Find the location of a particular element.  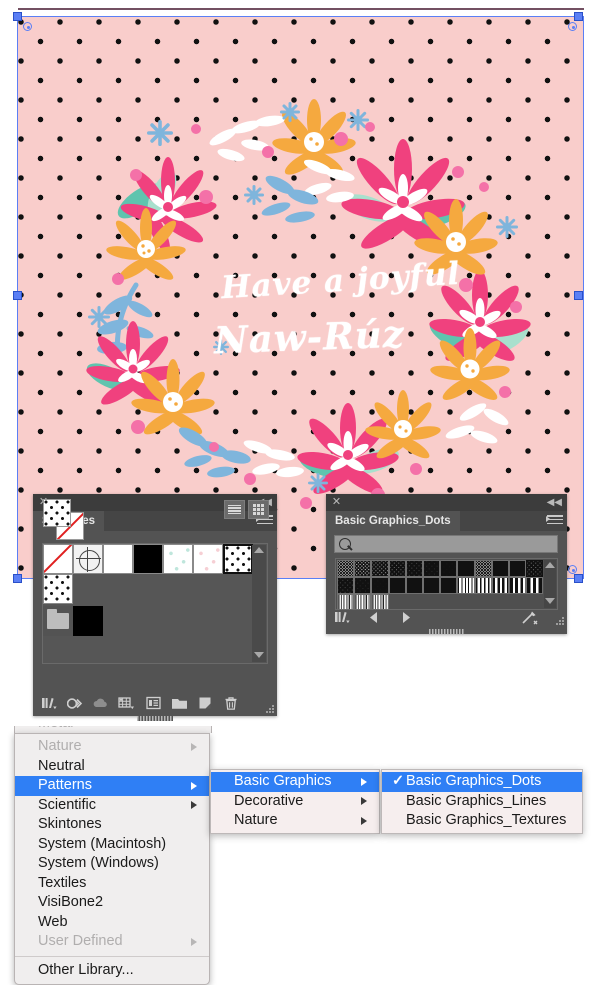

menu-item-system-macintosh: System (Macintosh) is located at coordinates (112, 845).